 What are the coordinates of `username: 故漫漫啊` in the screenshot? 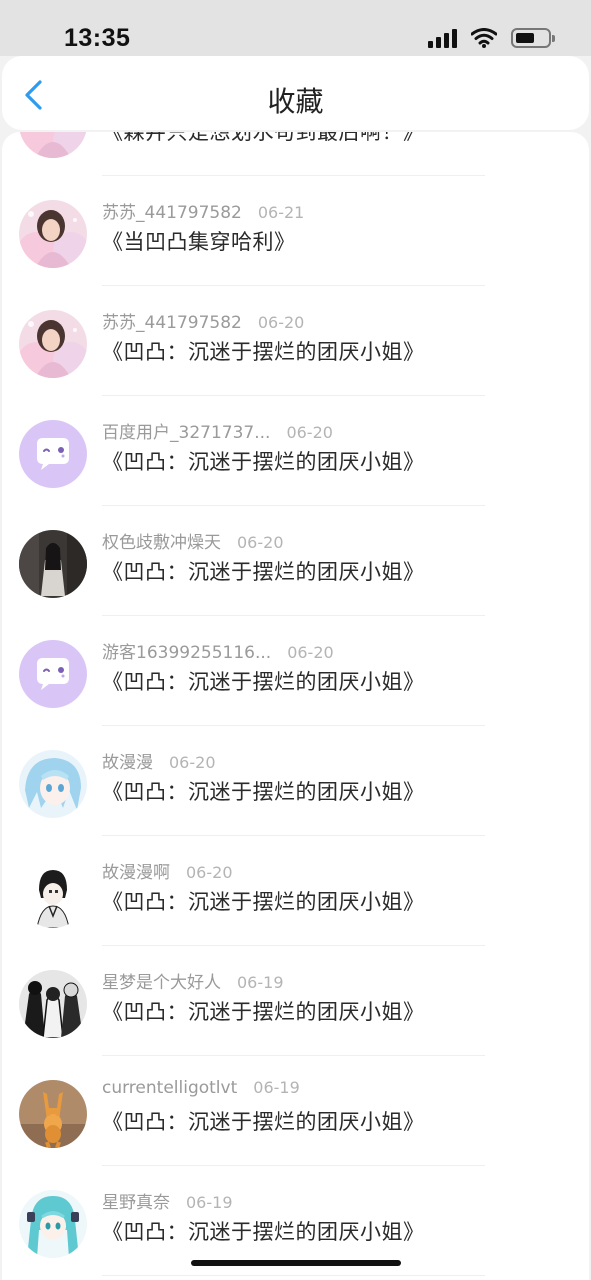 It's located at (136, 870).